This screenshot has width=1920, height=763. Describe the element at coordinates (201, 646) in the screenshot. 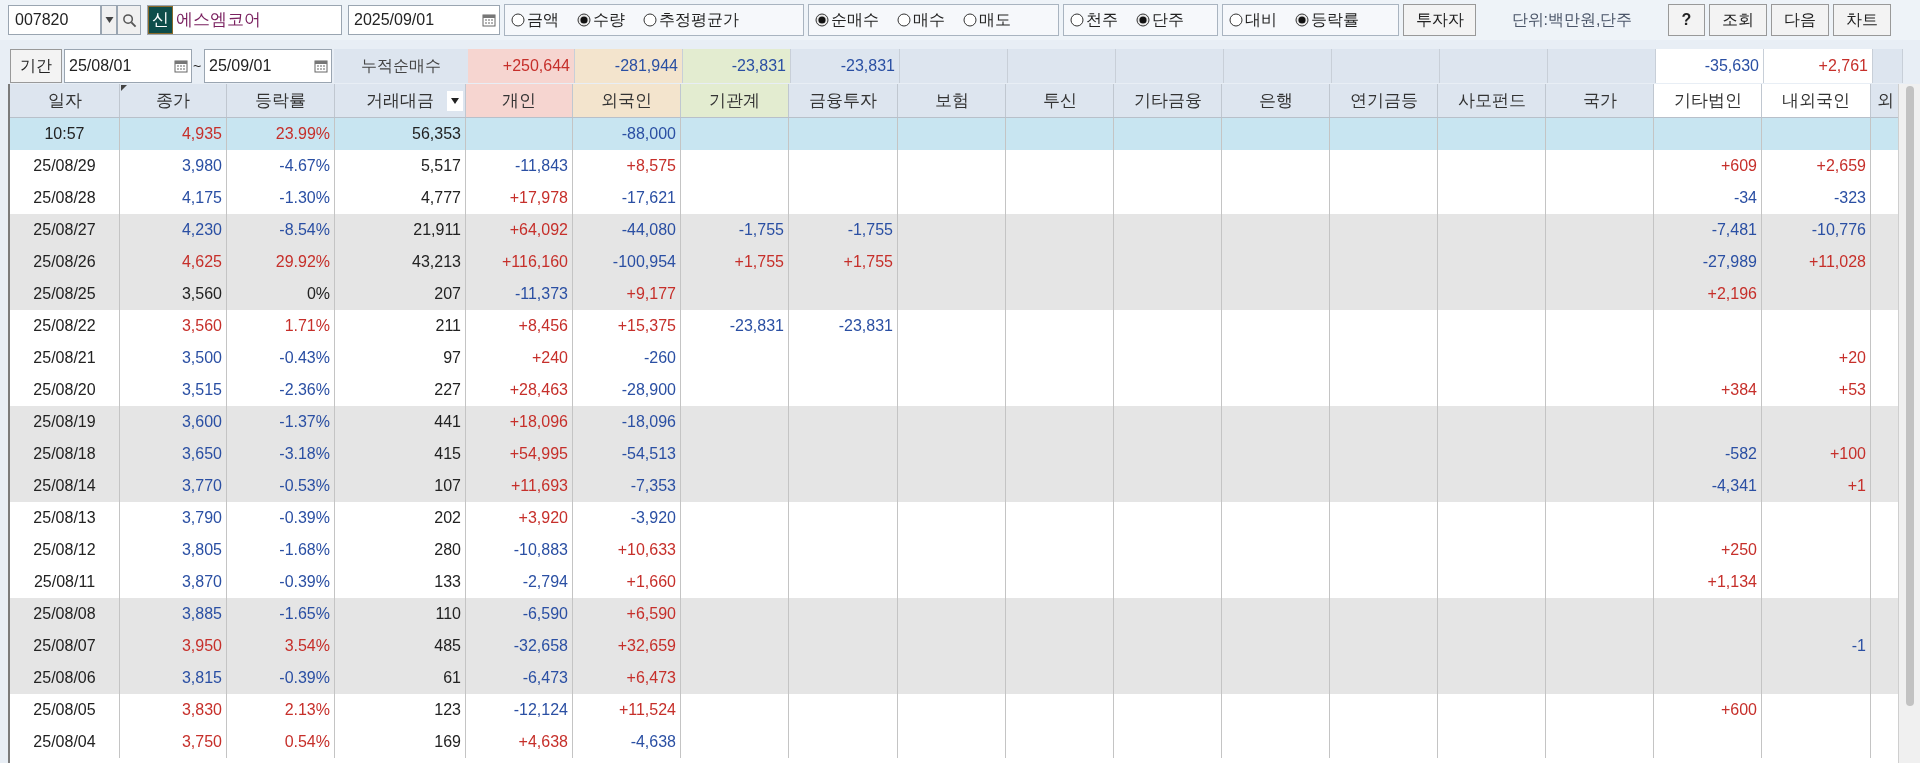

I see `table-cell-text: 3,950` at that location.